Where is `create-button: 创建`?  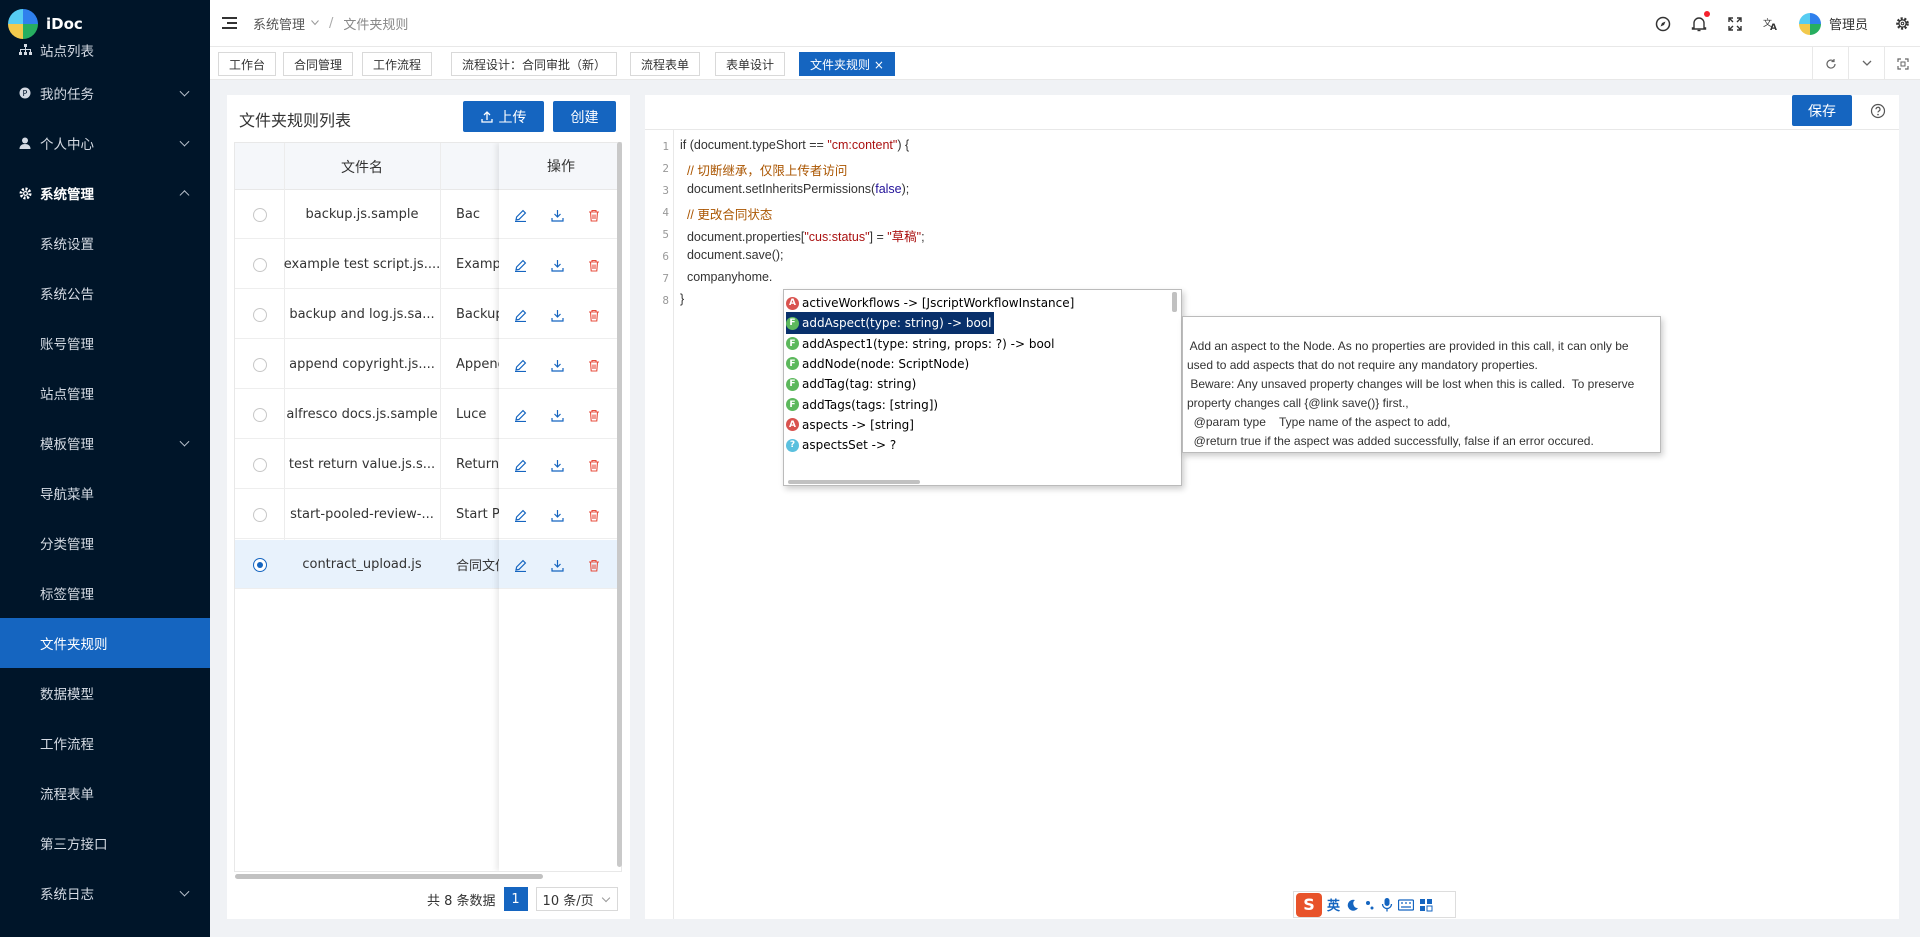 create-button: 创建 is located at coordinates (584, 116).